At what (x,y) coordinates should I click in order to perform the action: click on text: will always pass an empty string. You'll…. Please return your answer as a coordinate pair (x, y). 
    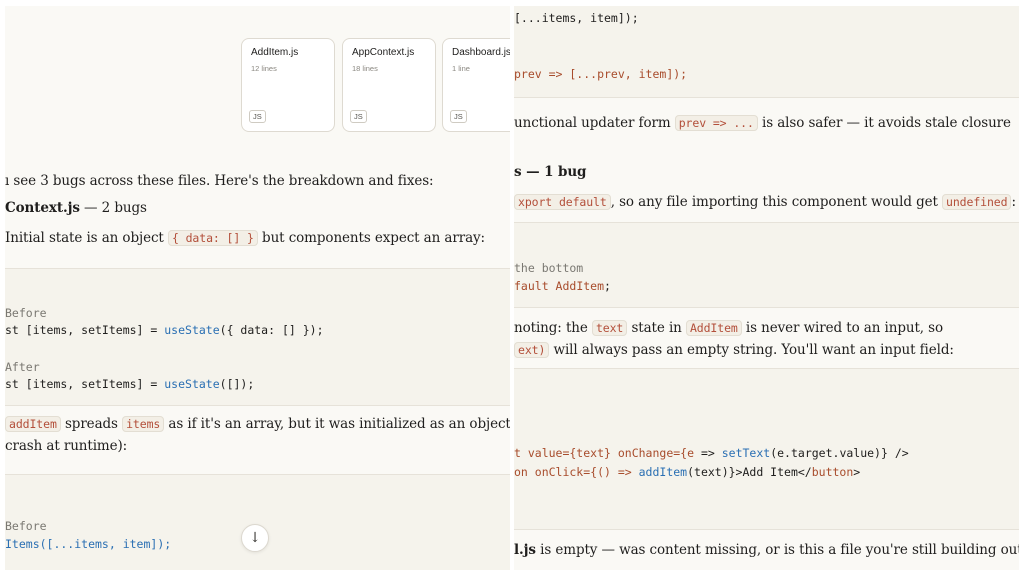
    Looking at the image, I should click on (751, 350).